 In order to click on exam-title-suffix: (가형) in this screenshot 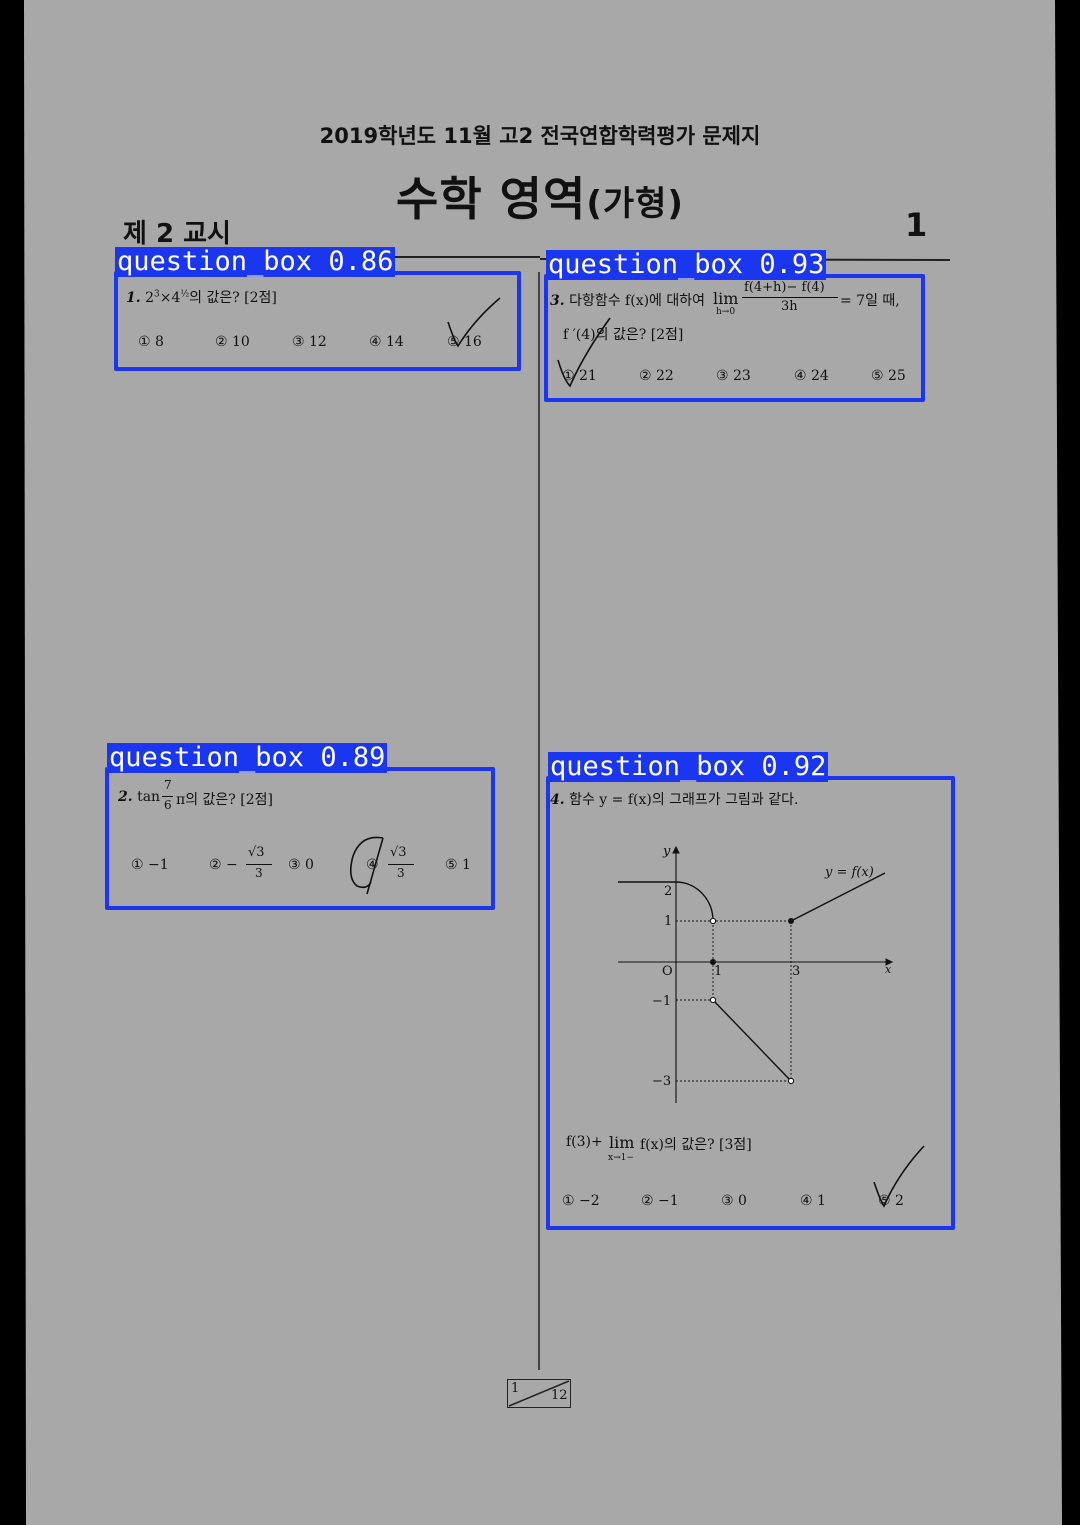, I will do `click(635, 204)`.